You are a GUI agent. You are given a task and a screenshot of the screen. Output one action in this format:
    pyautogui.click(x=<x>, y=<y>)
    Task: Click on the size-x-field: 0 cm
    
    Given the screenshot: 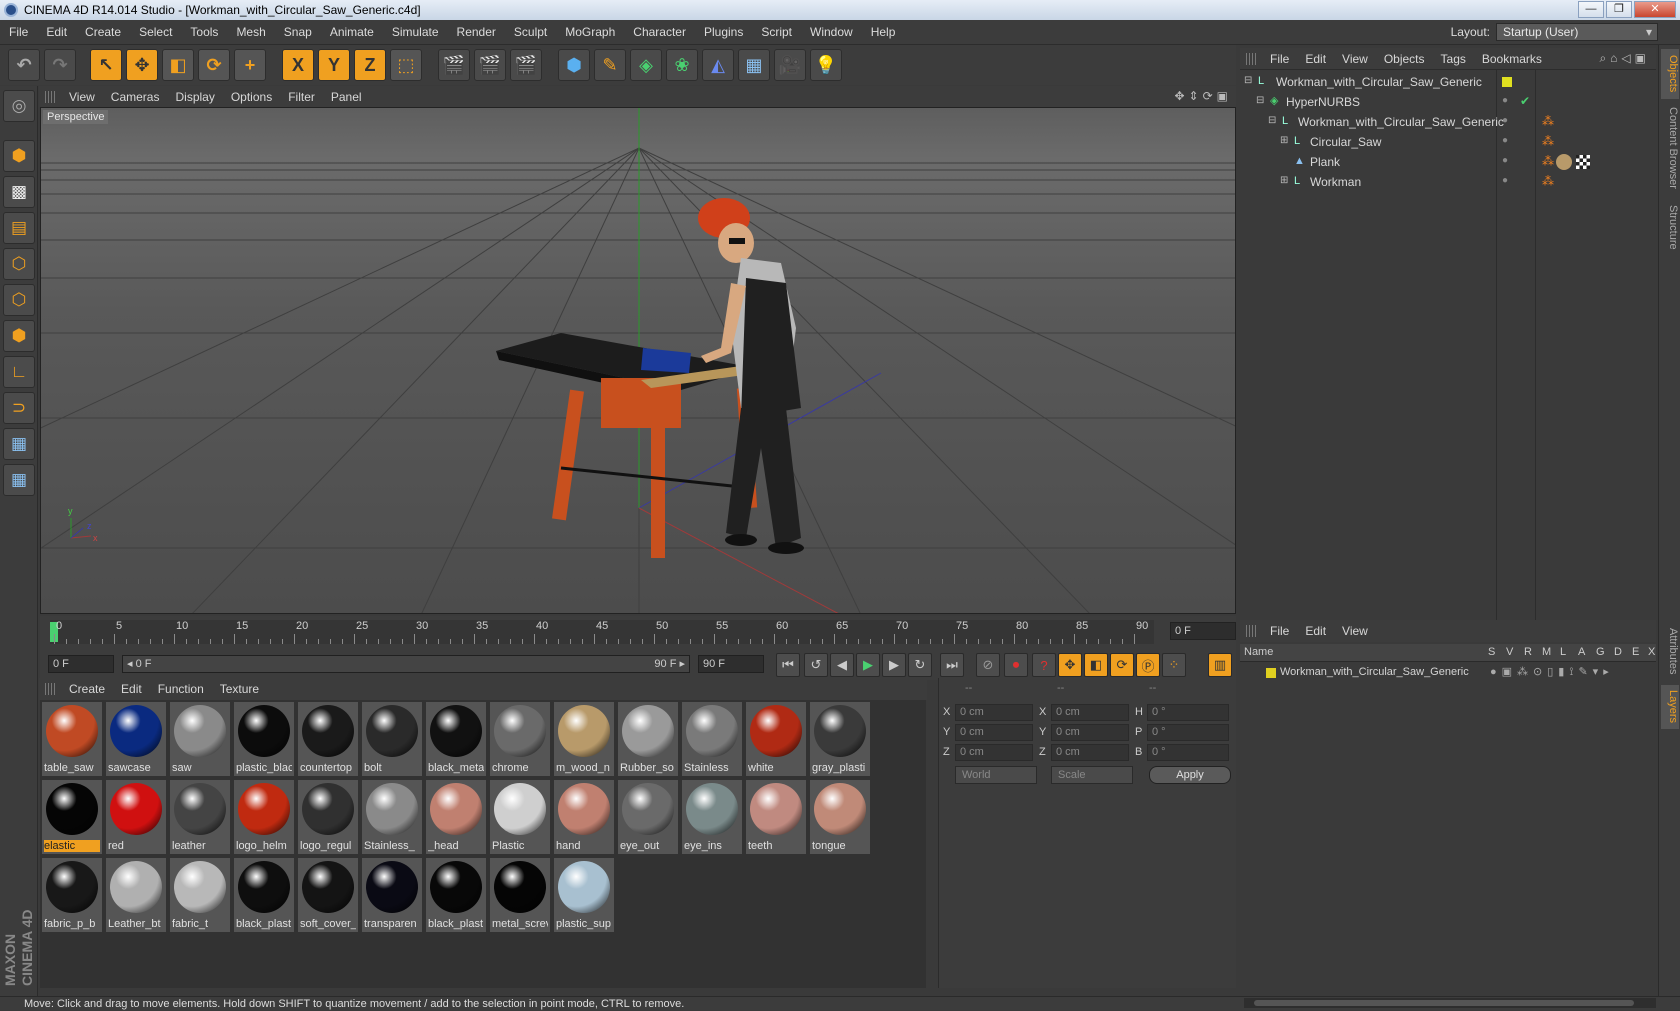 What is the action you would take?
    pyautogui.click(x=1090, y=712)
    